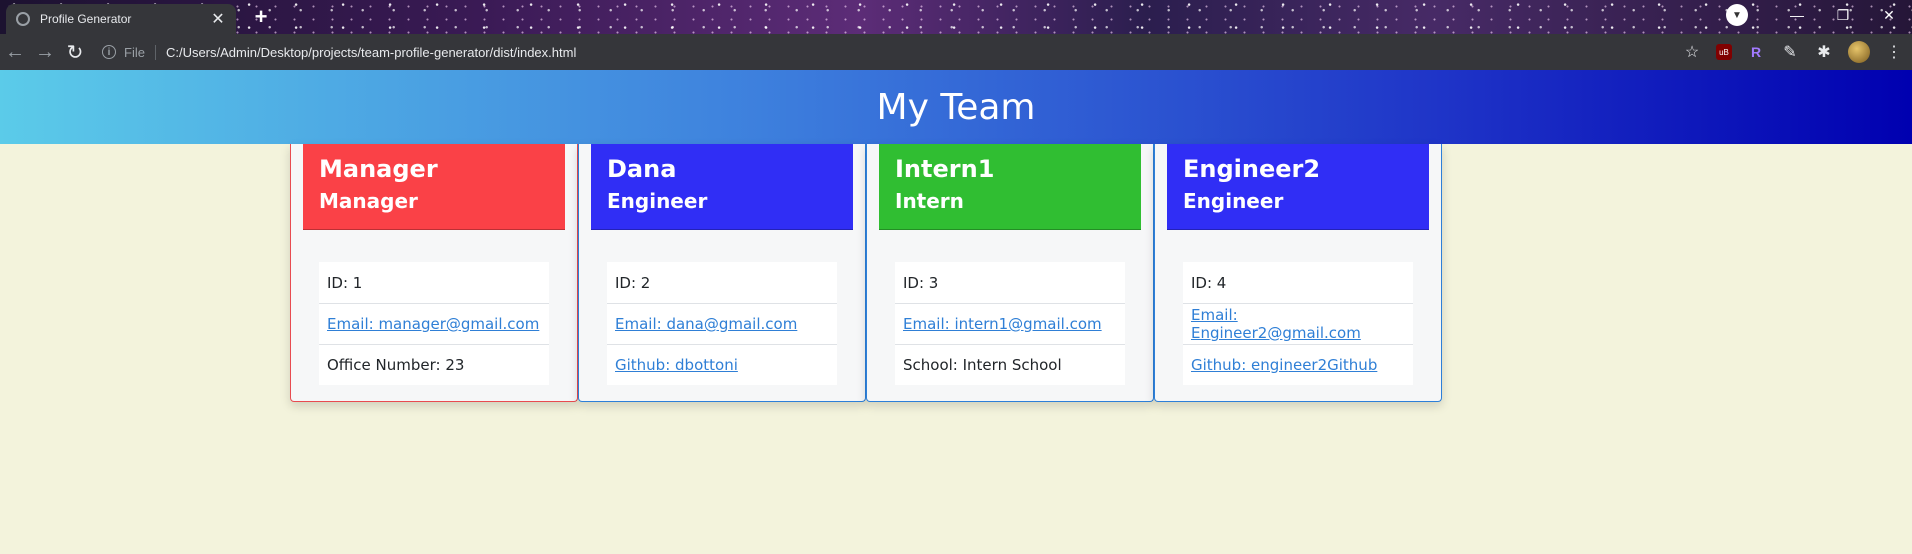 This screenshot has height=554, width=1912. What do you see at coordinates (642, 169) in the screenshot?
I see `employee-name: Dana` at bounding box center [642, 169].